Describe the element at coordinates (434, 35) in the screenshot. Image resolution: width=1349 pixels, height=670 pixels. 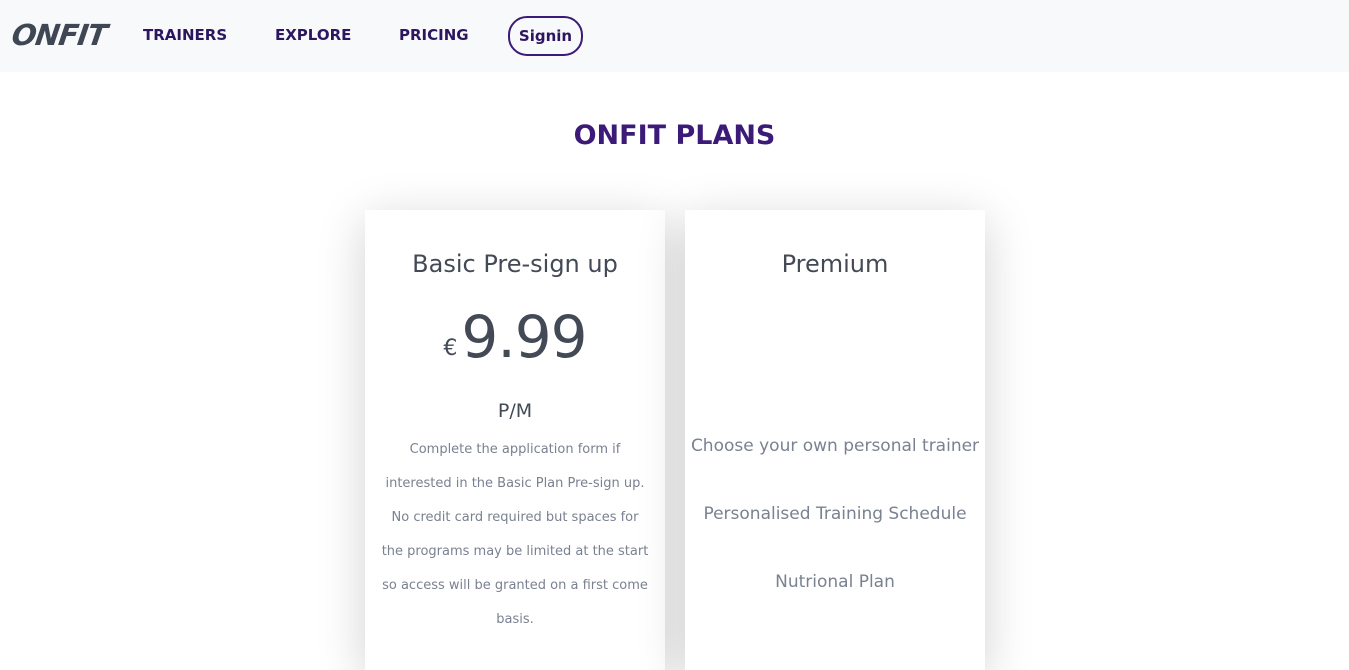
I see `nav-link-pricing: PRICING` at that location.